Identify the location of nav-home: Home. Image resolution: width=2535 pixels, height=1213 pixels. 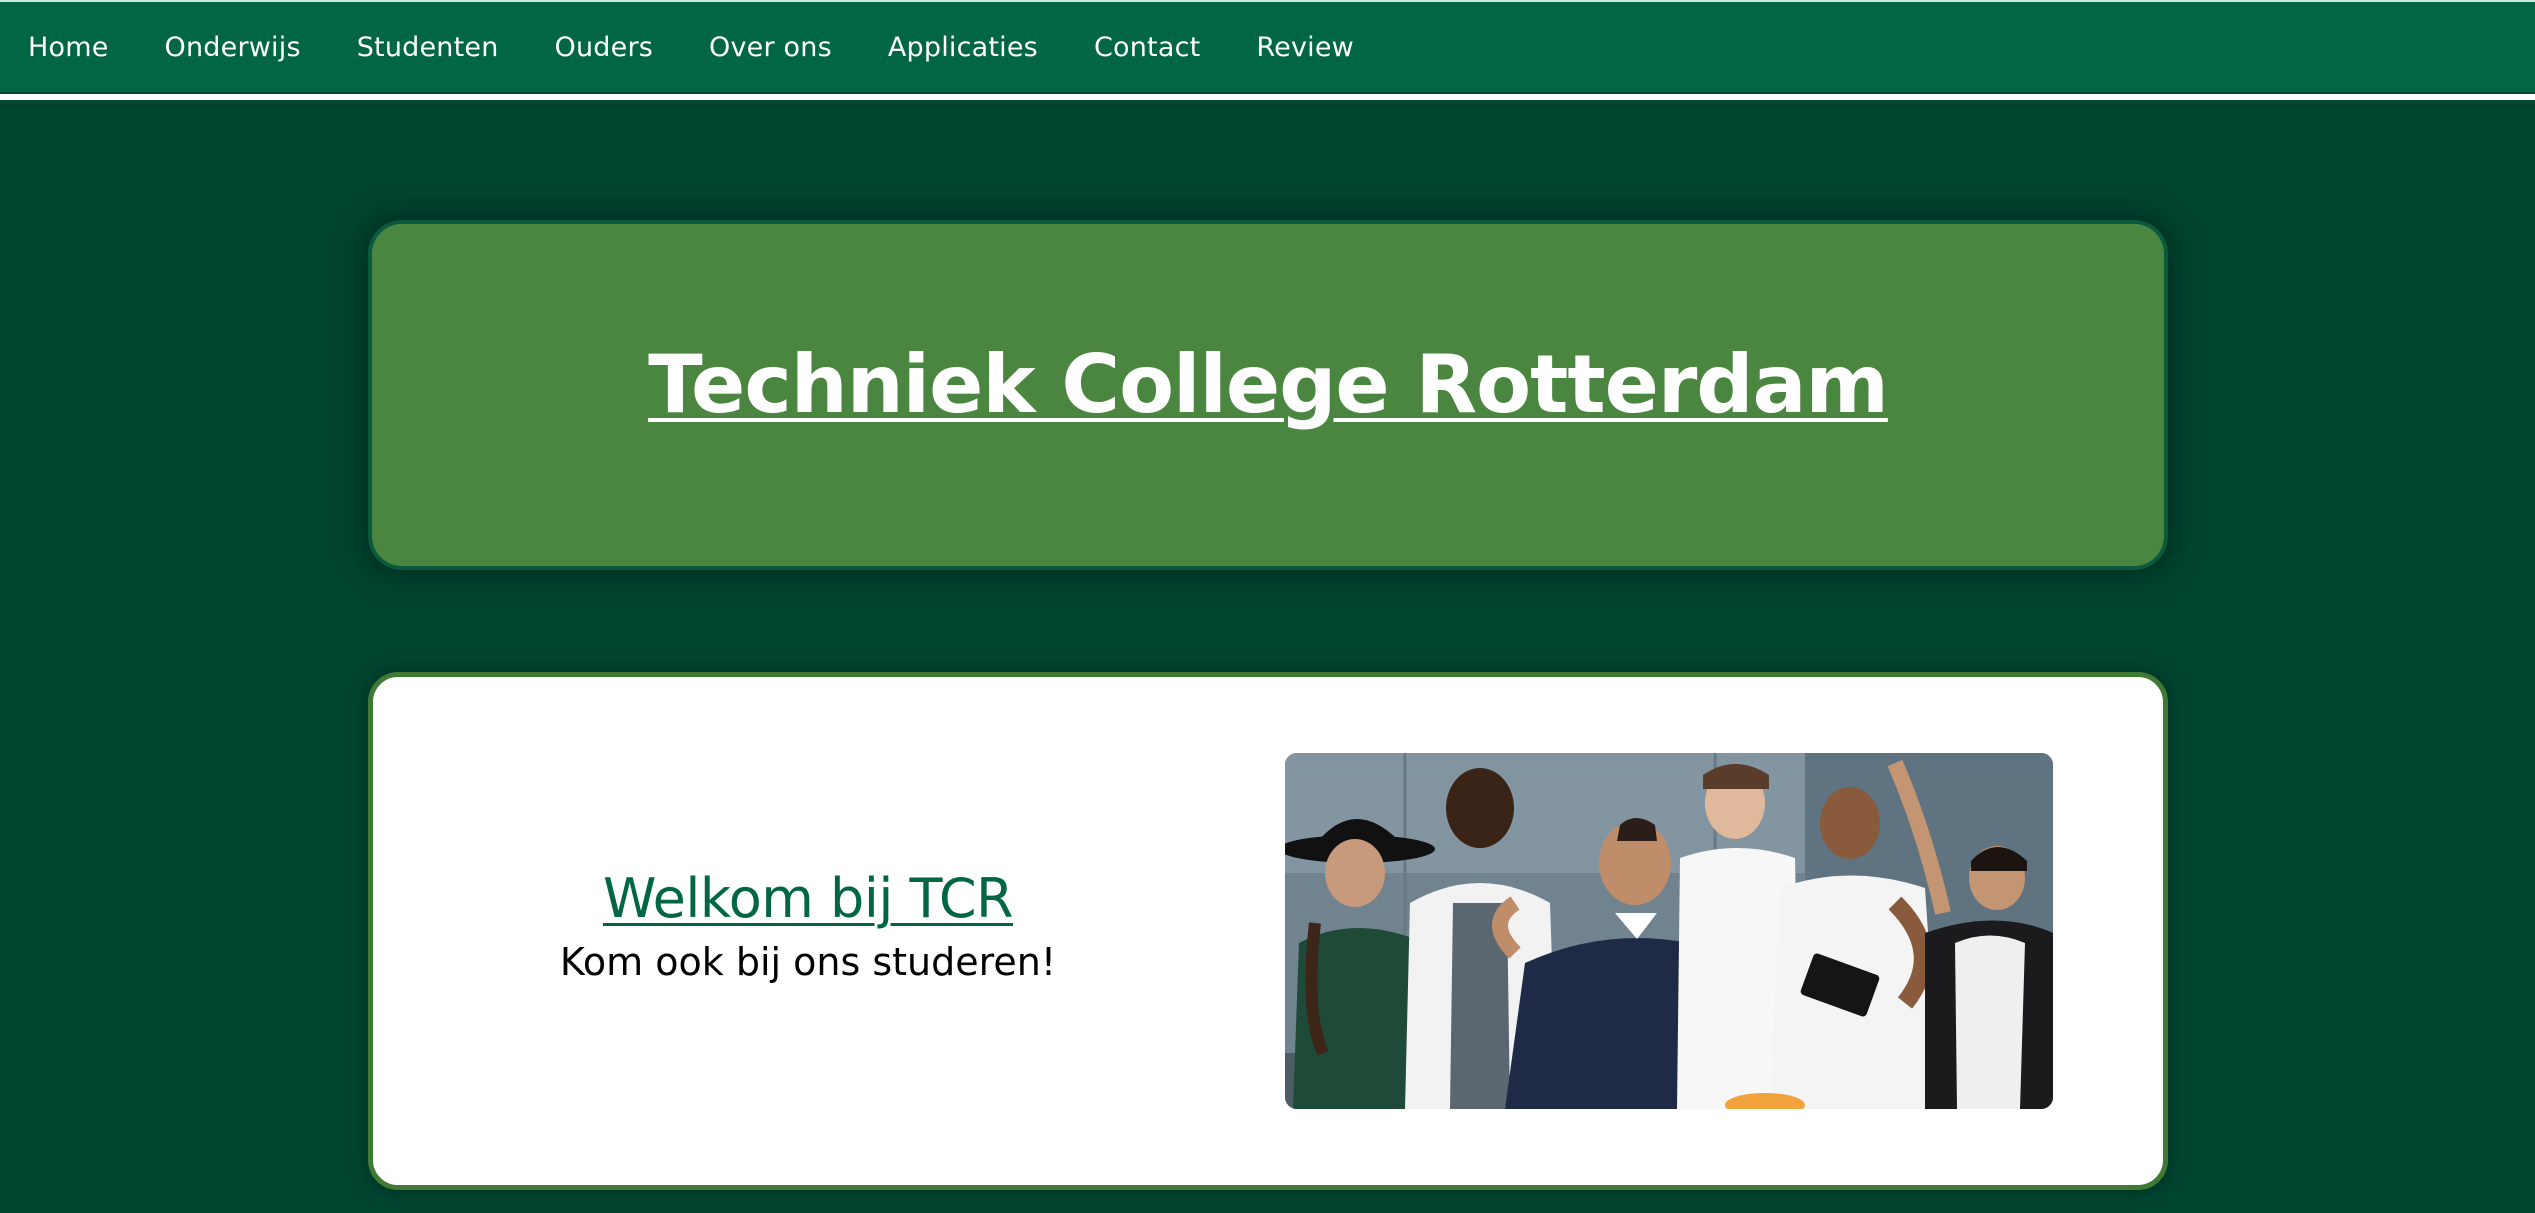
(68, 47).